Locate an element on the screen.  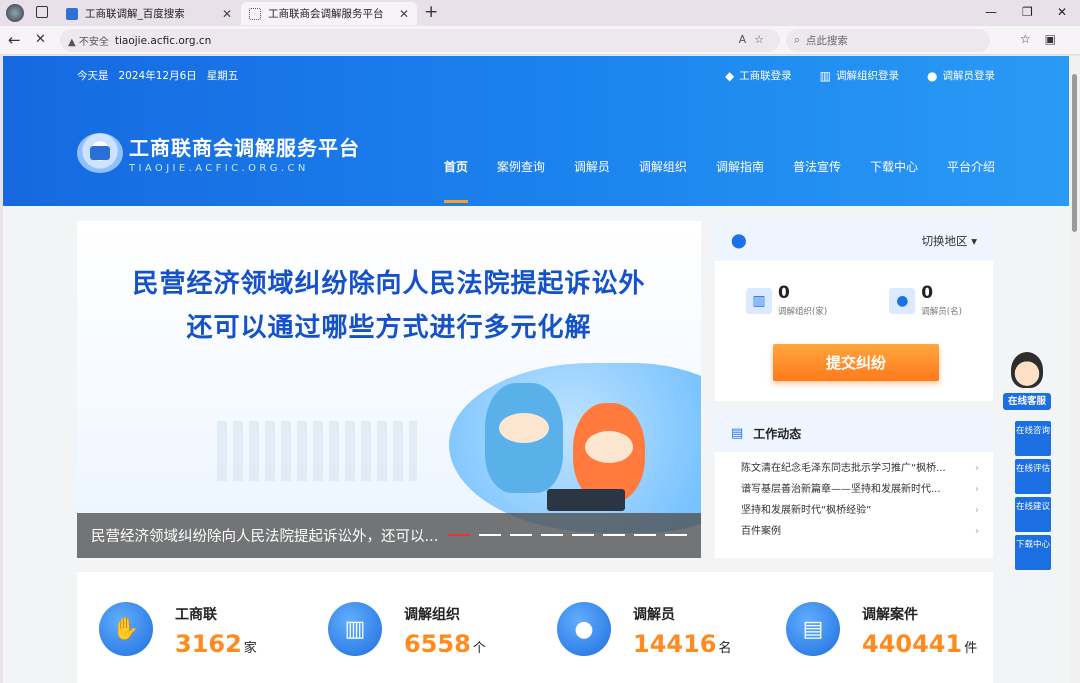
new-tab-button: + is located at coordinates (431, 12).